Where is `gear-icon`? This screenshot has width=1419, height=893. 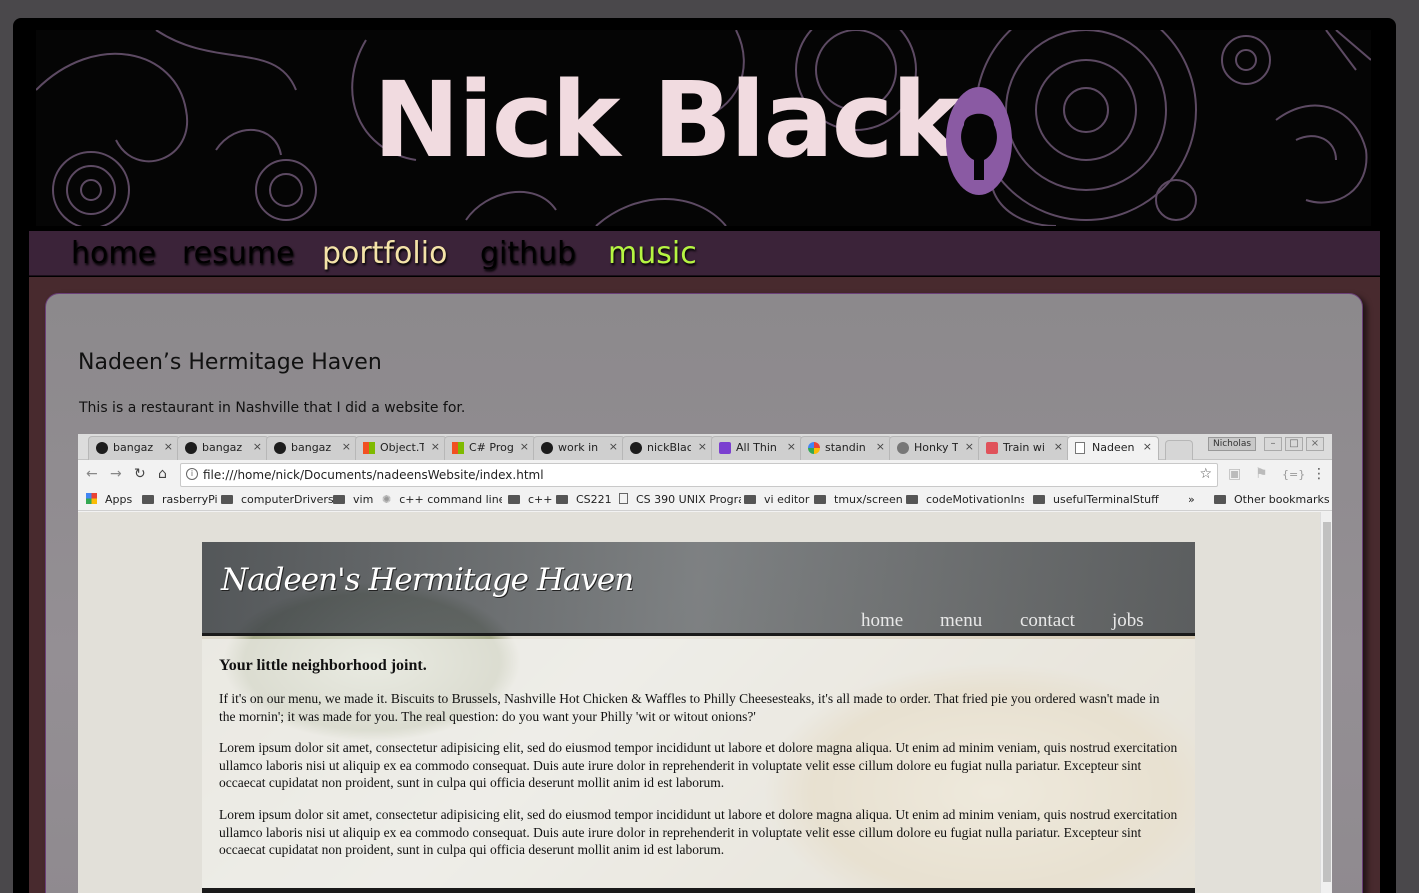
gear-icon is located at coordinates (903, 448).